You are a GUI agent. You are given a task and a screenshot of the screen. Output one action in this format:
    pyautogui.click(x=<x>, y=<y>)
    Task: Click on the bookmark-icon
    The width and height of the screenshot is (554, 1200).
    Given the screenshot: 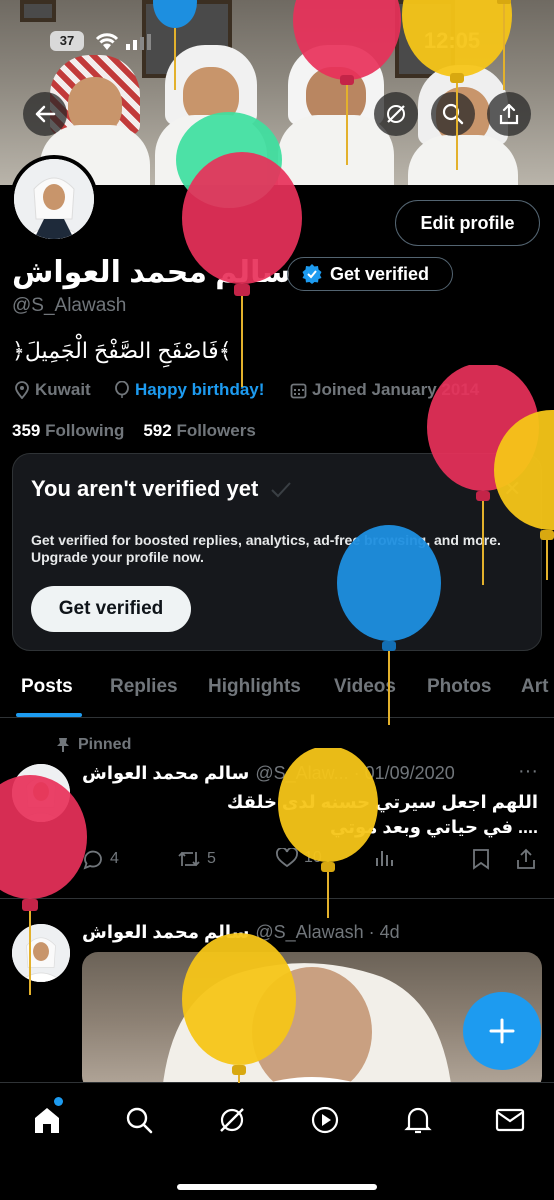 What is the action you would take?
    pyautogui.click(x=481, y=859)
    